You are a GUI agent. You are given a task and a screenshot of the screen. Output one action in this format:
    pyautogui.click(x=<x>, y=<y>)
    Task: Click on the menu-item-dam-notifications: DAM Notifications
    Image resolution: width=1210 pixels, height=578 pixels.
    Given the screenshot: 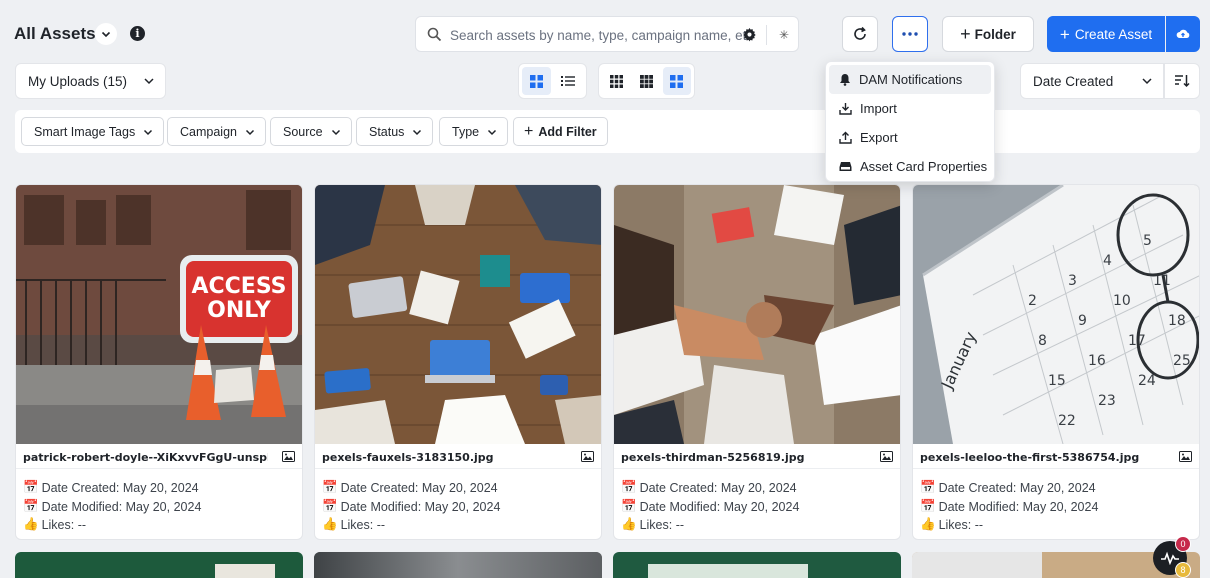 What is the action you would take?
    pyautogui.click(x=910, y=79)
    